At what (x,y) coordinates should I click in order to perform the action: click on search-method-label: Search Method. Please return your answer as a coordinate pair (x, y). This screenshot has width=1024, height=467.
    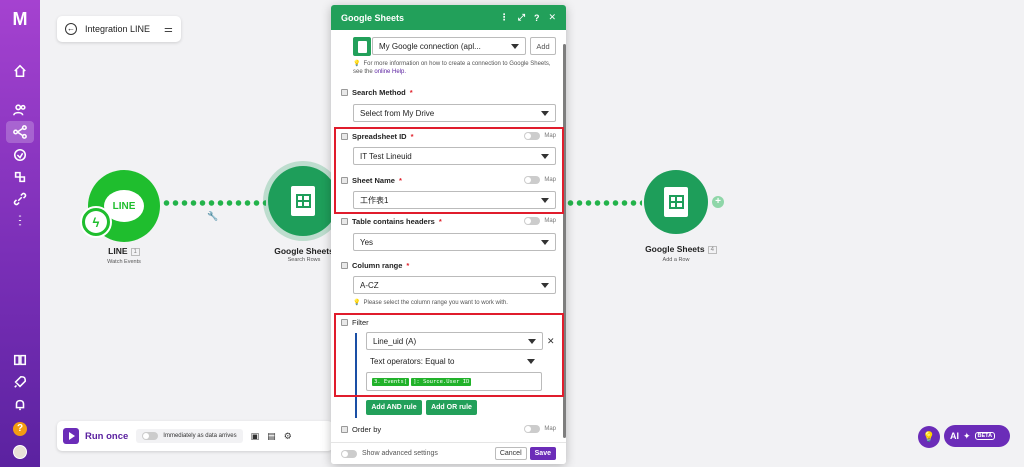
    Looking at the image, I should click on (379, 92).